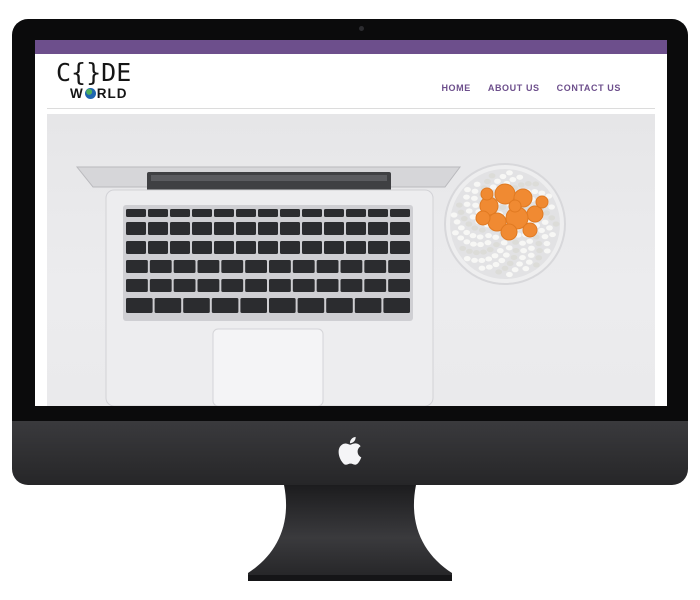 This screenshot has width=700, height=600. What do you see at coordinates (351, 47) in the screenshot?
I see `top-accent-bar` at bounding box center [351, 47].